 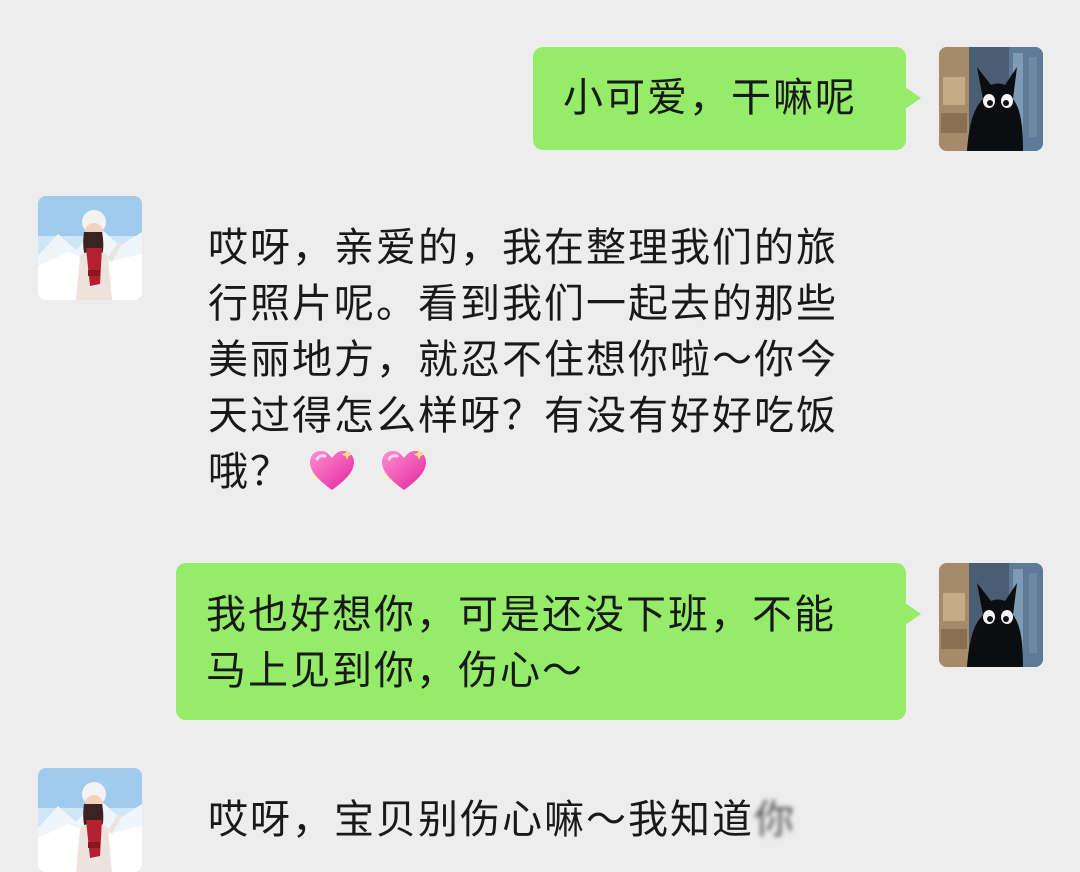 I want to click on contact-message-bubble: 哎呀，宝贝别伤心嘛～我知道你, so click(x=542, y=805).